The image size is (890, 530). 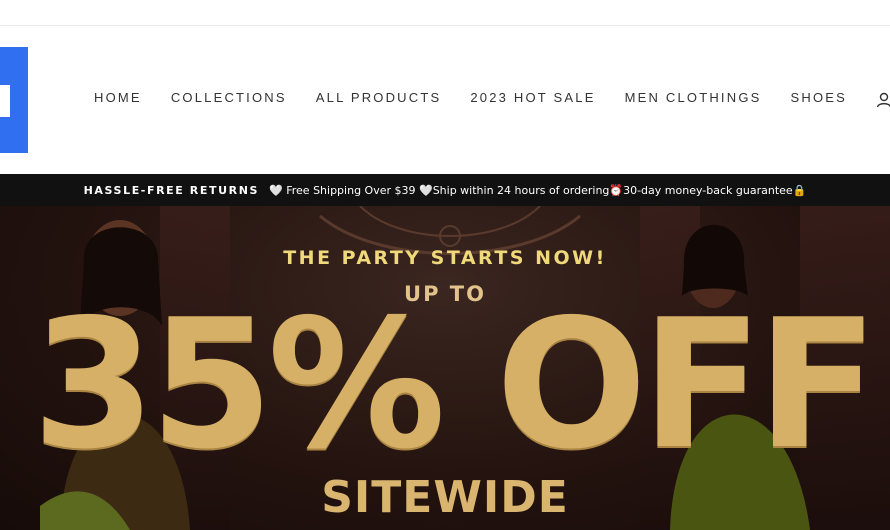 I want to click on nav-item-collections: COLLECTIONS, so click(x=229, y=97).